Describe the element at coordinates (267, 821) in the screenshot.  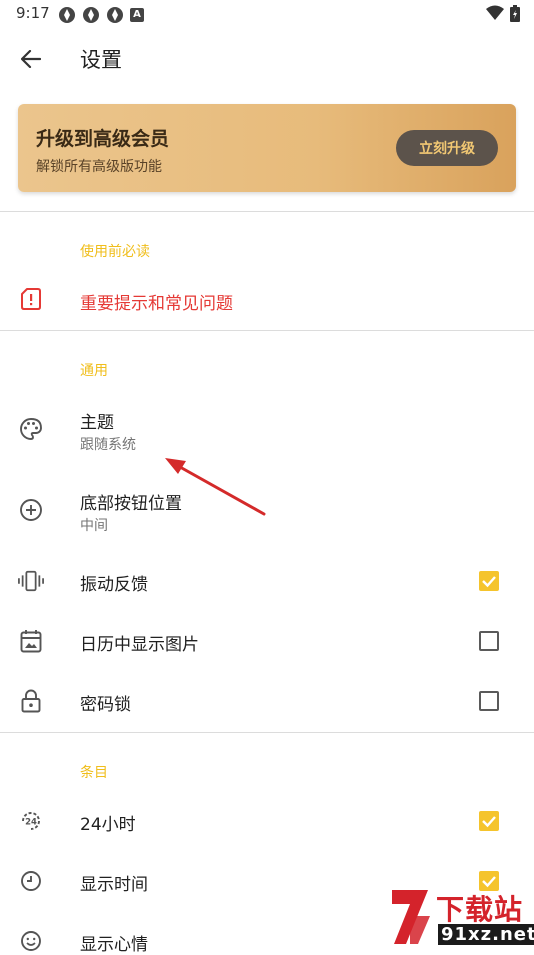
I see `hour24-row: 24 24小时` at that location.